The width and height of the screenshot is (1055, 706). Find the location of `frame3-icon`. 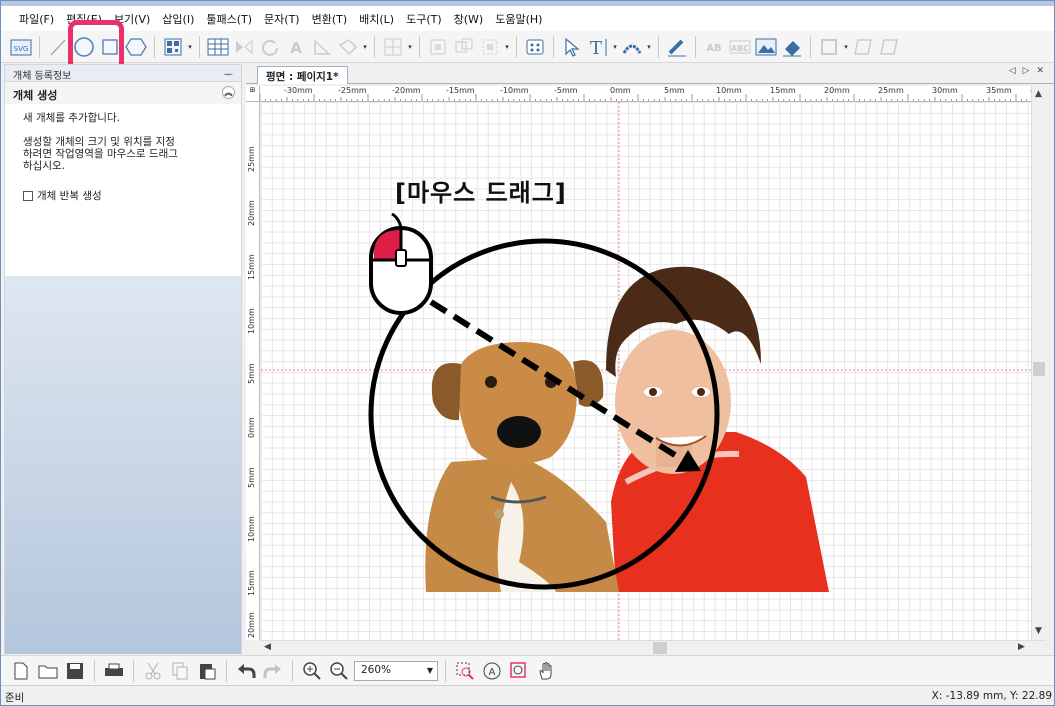

frame3-icon is located at coordinates (889, 47).